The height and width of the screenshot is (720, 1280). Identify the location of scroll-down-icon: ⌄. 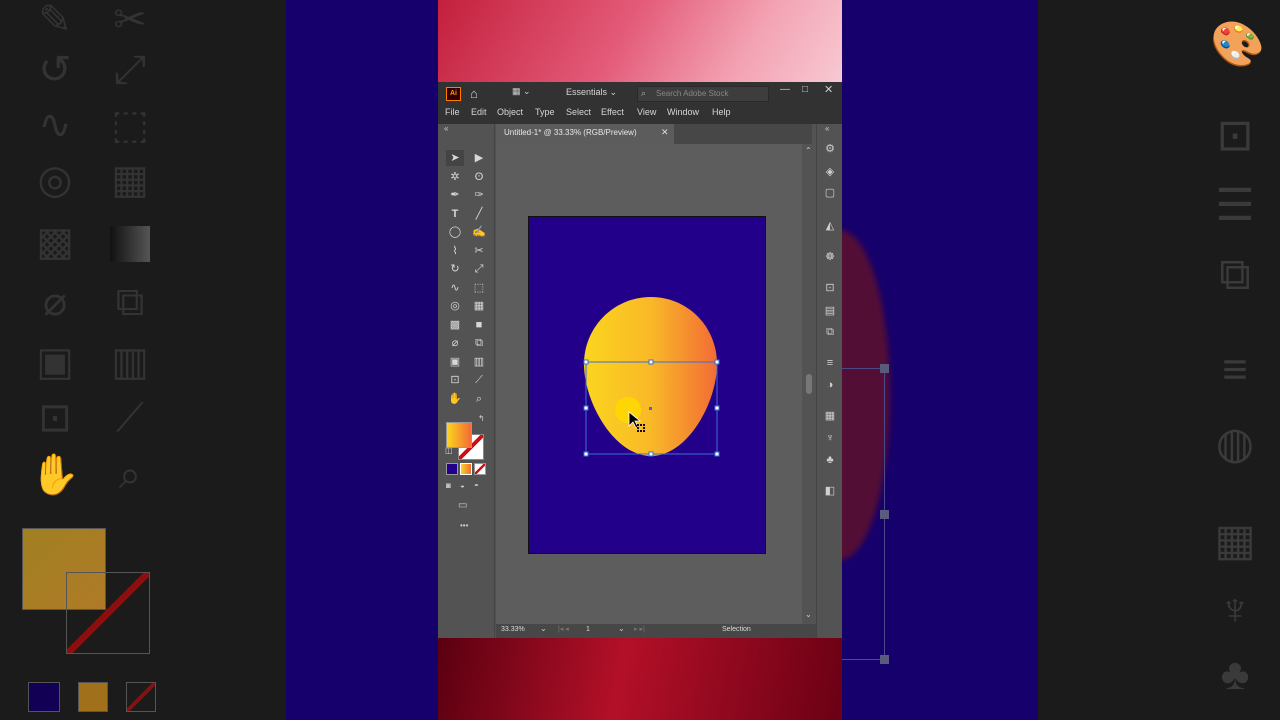
(808, 614).